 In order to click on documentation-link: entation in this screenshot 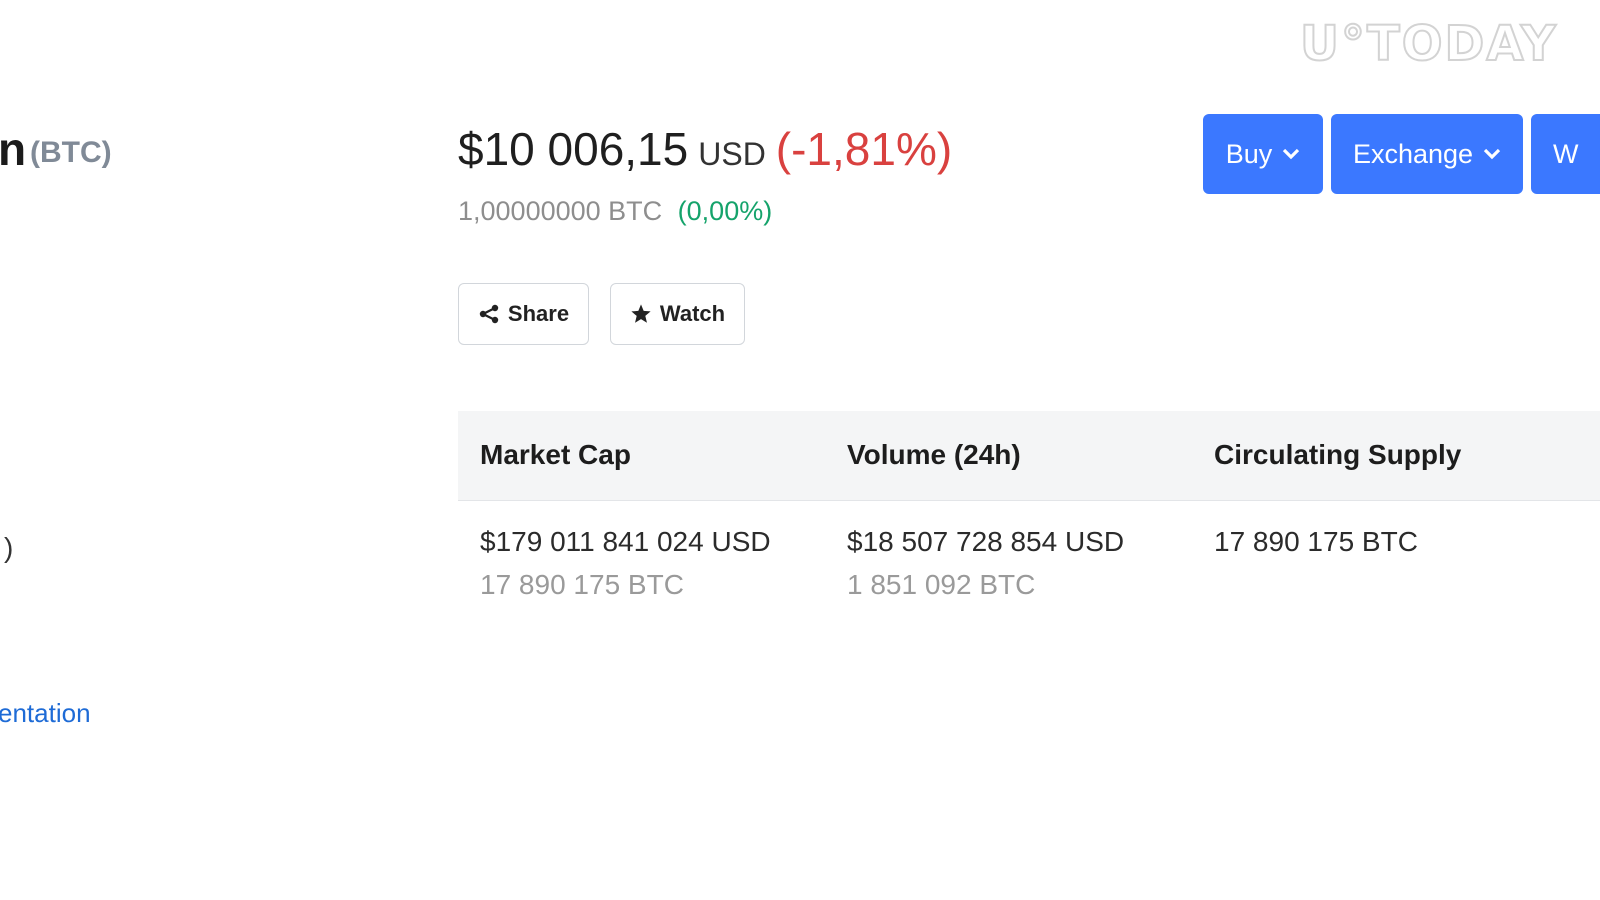, I will do `click(45, 713)`.